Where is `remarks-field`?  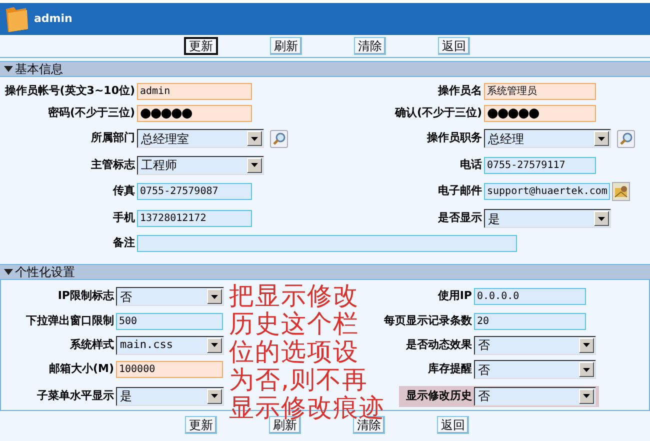
remarks-field is located at coordinates (327, 243).